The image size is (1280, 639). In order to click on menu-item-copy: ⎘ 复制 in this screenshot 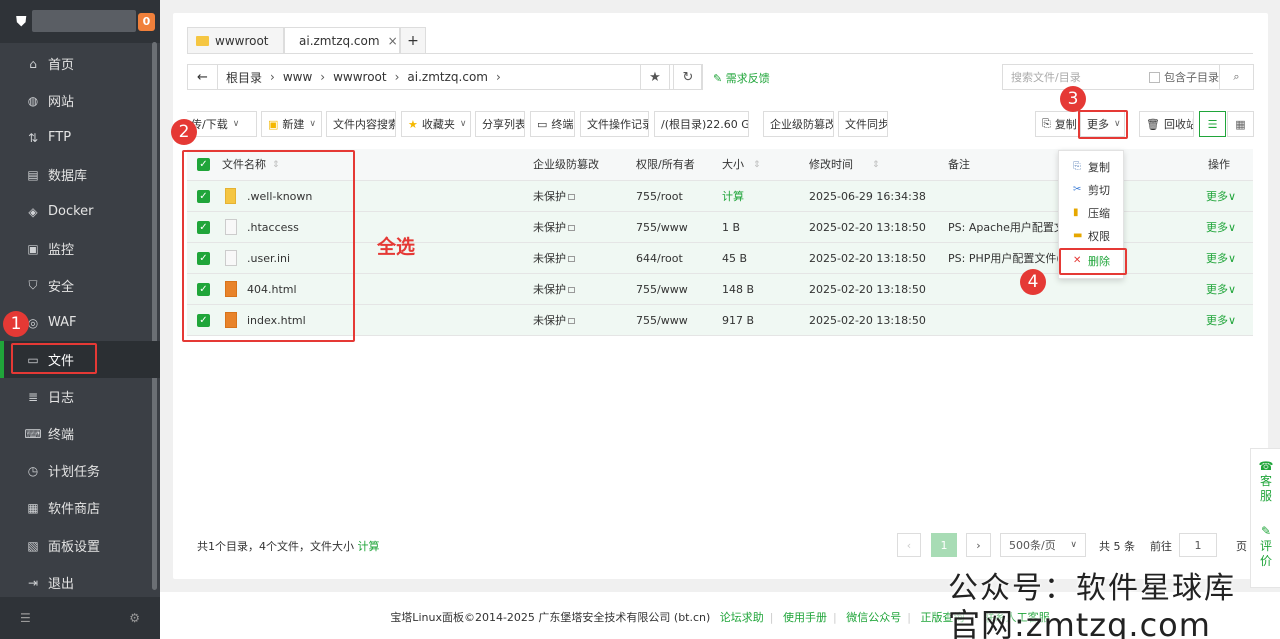, I will do `click(1092, 166)`.